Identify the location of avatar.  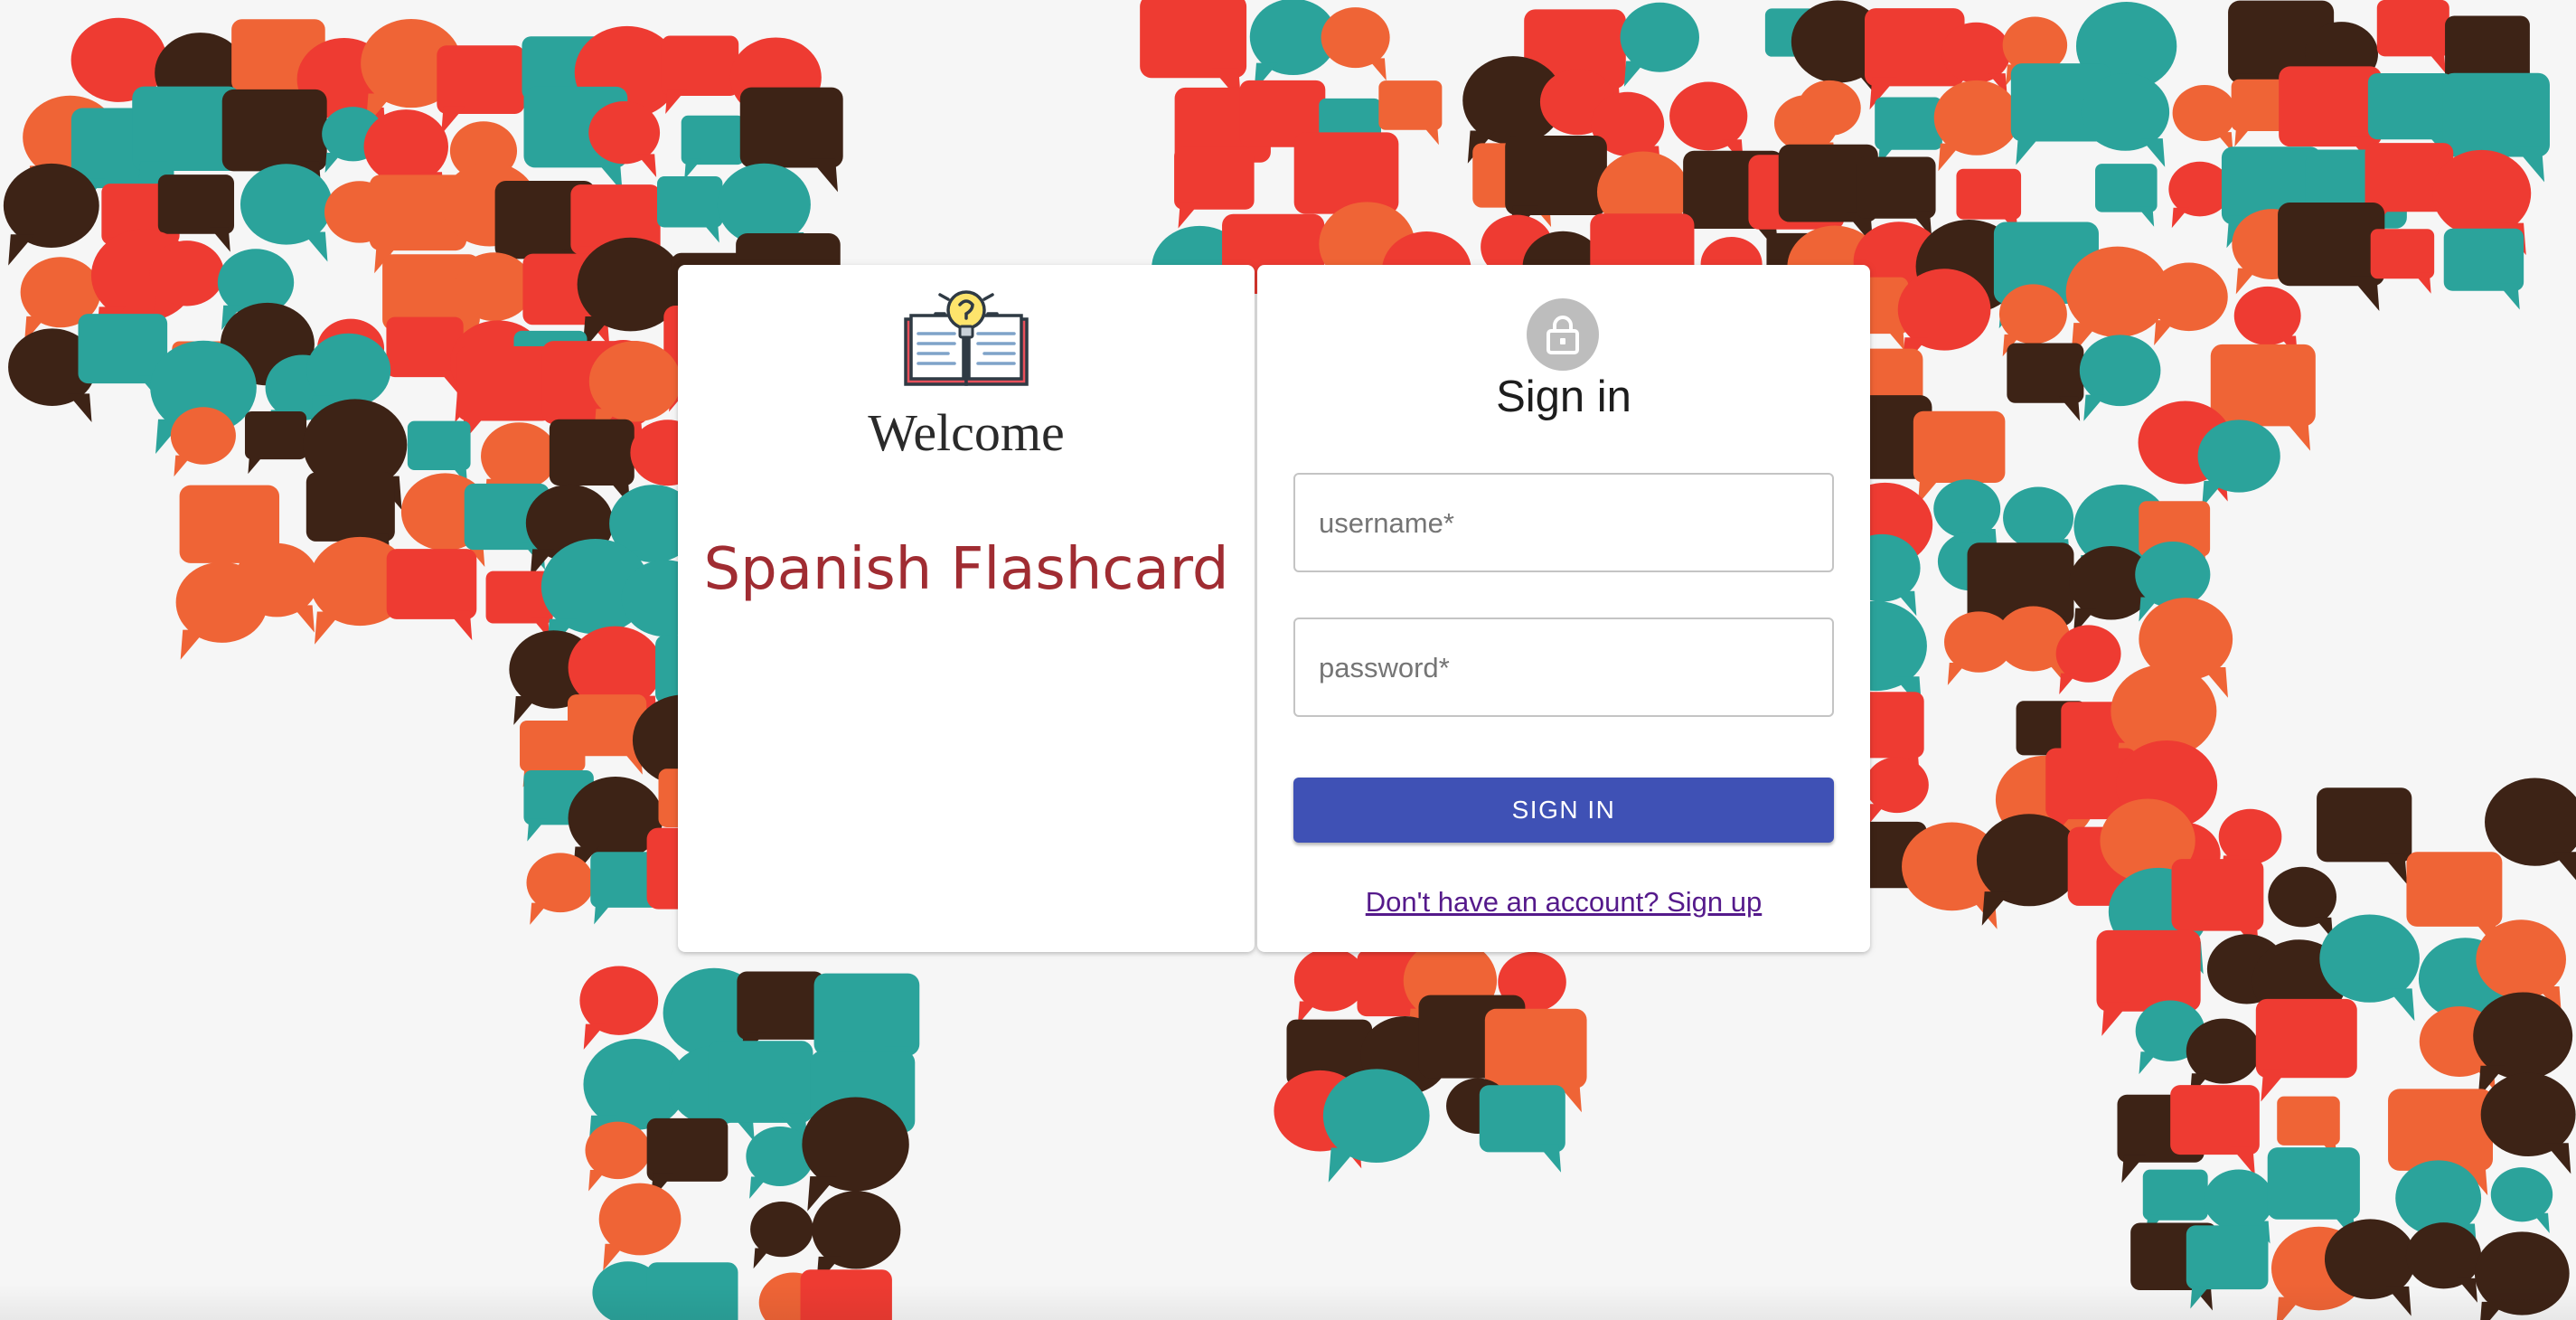
(1563, 334).